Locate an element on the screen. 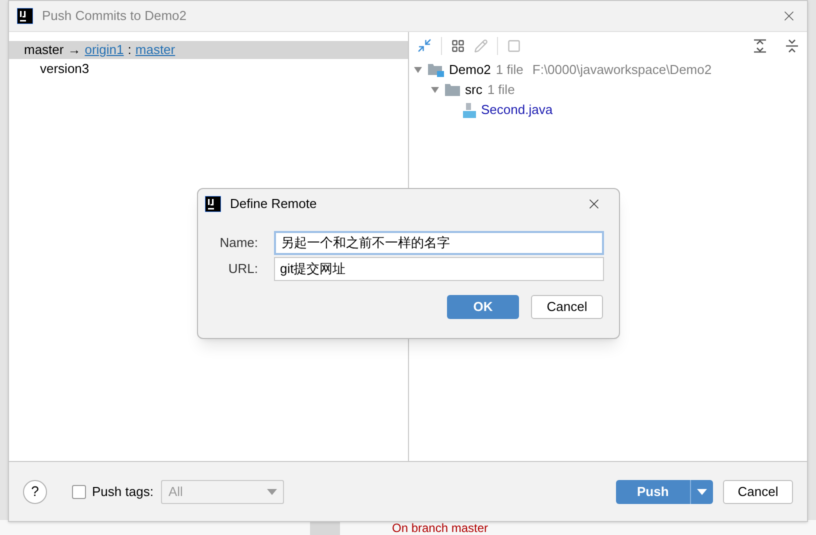  java-file-icon is located at coordinates (469, 110).